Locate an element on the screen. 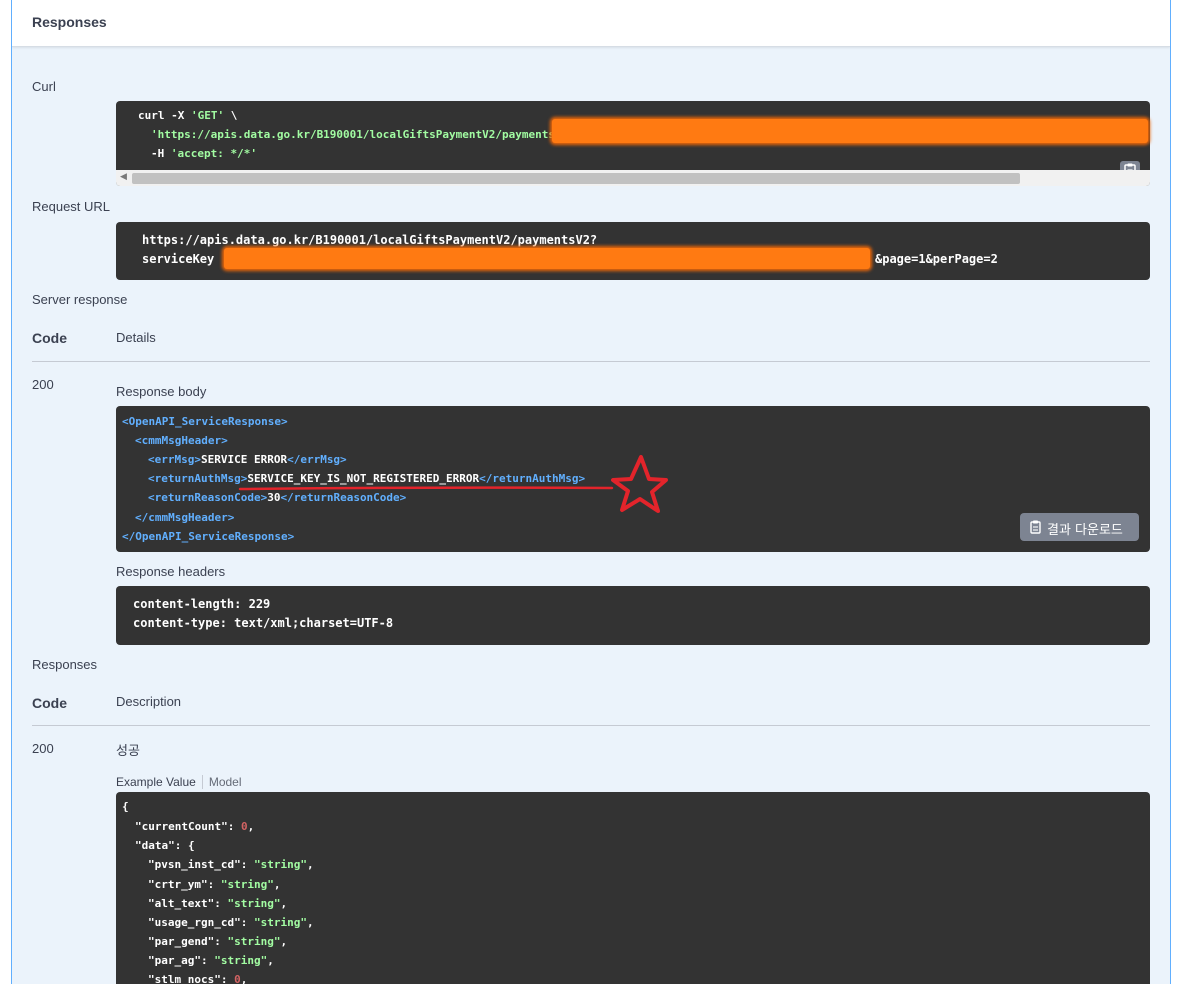  json-field: "stlm_nocs": 0, is located at coordinates (198, 978).